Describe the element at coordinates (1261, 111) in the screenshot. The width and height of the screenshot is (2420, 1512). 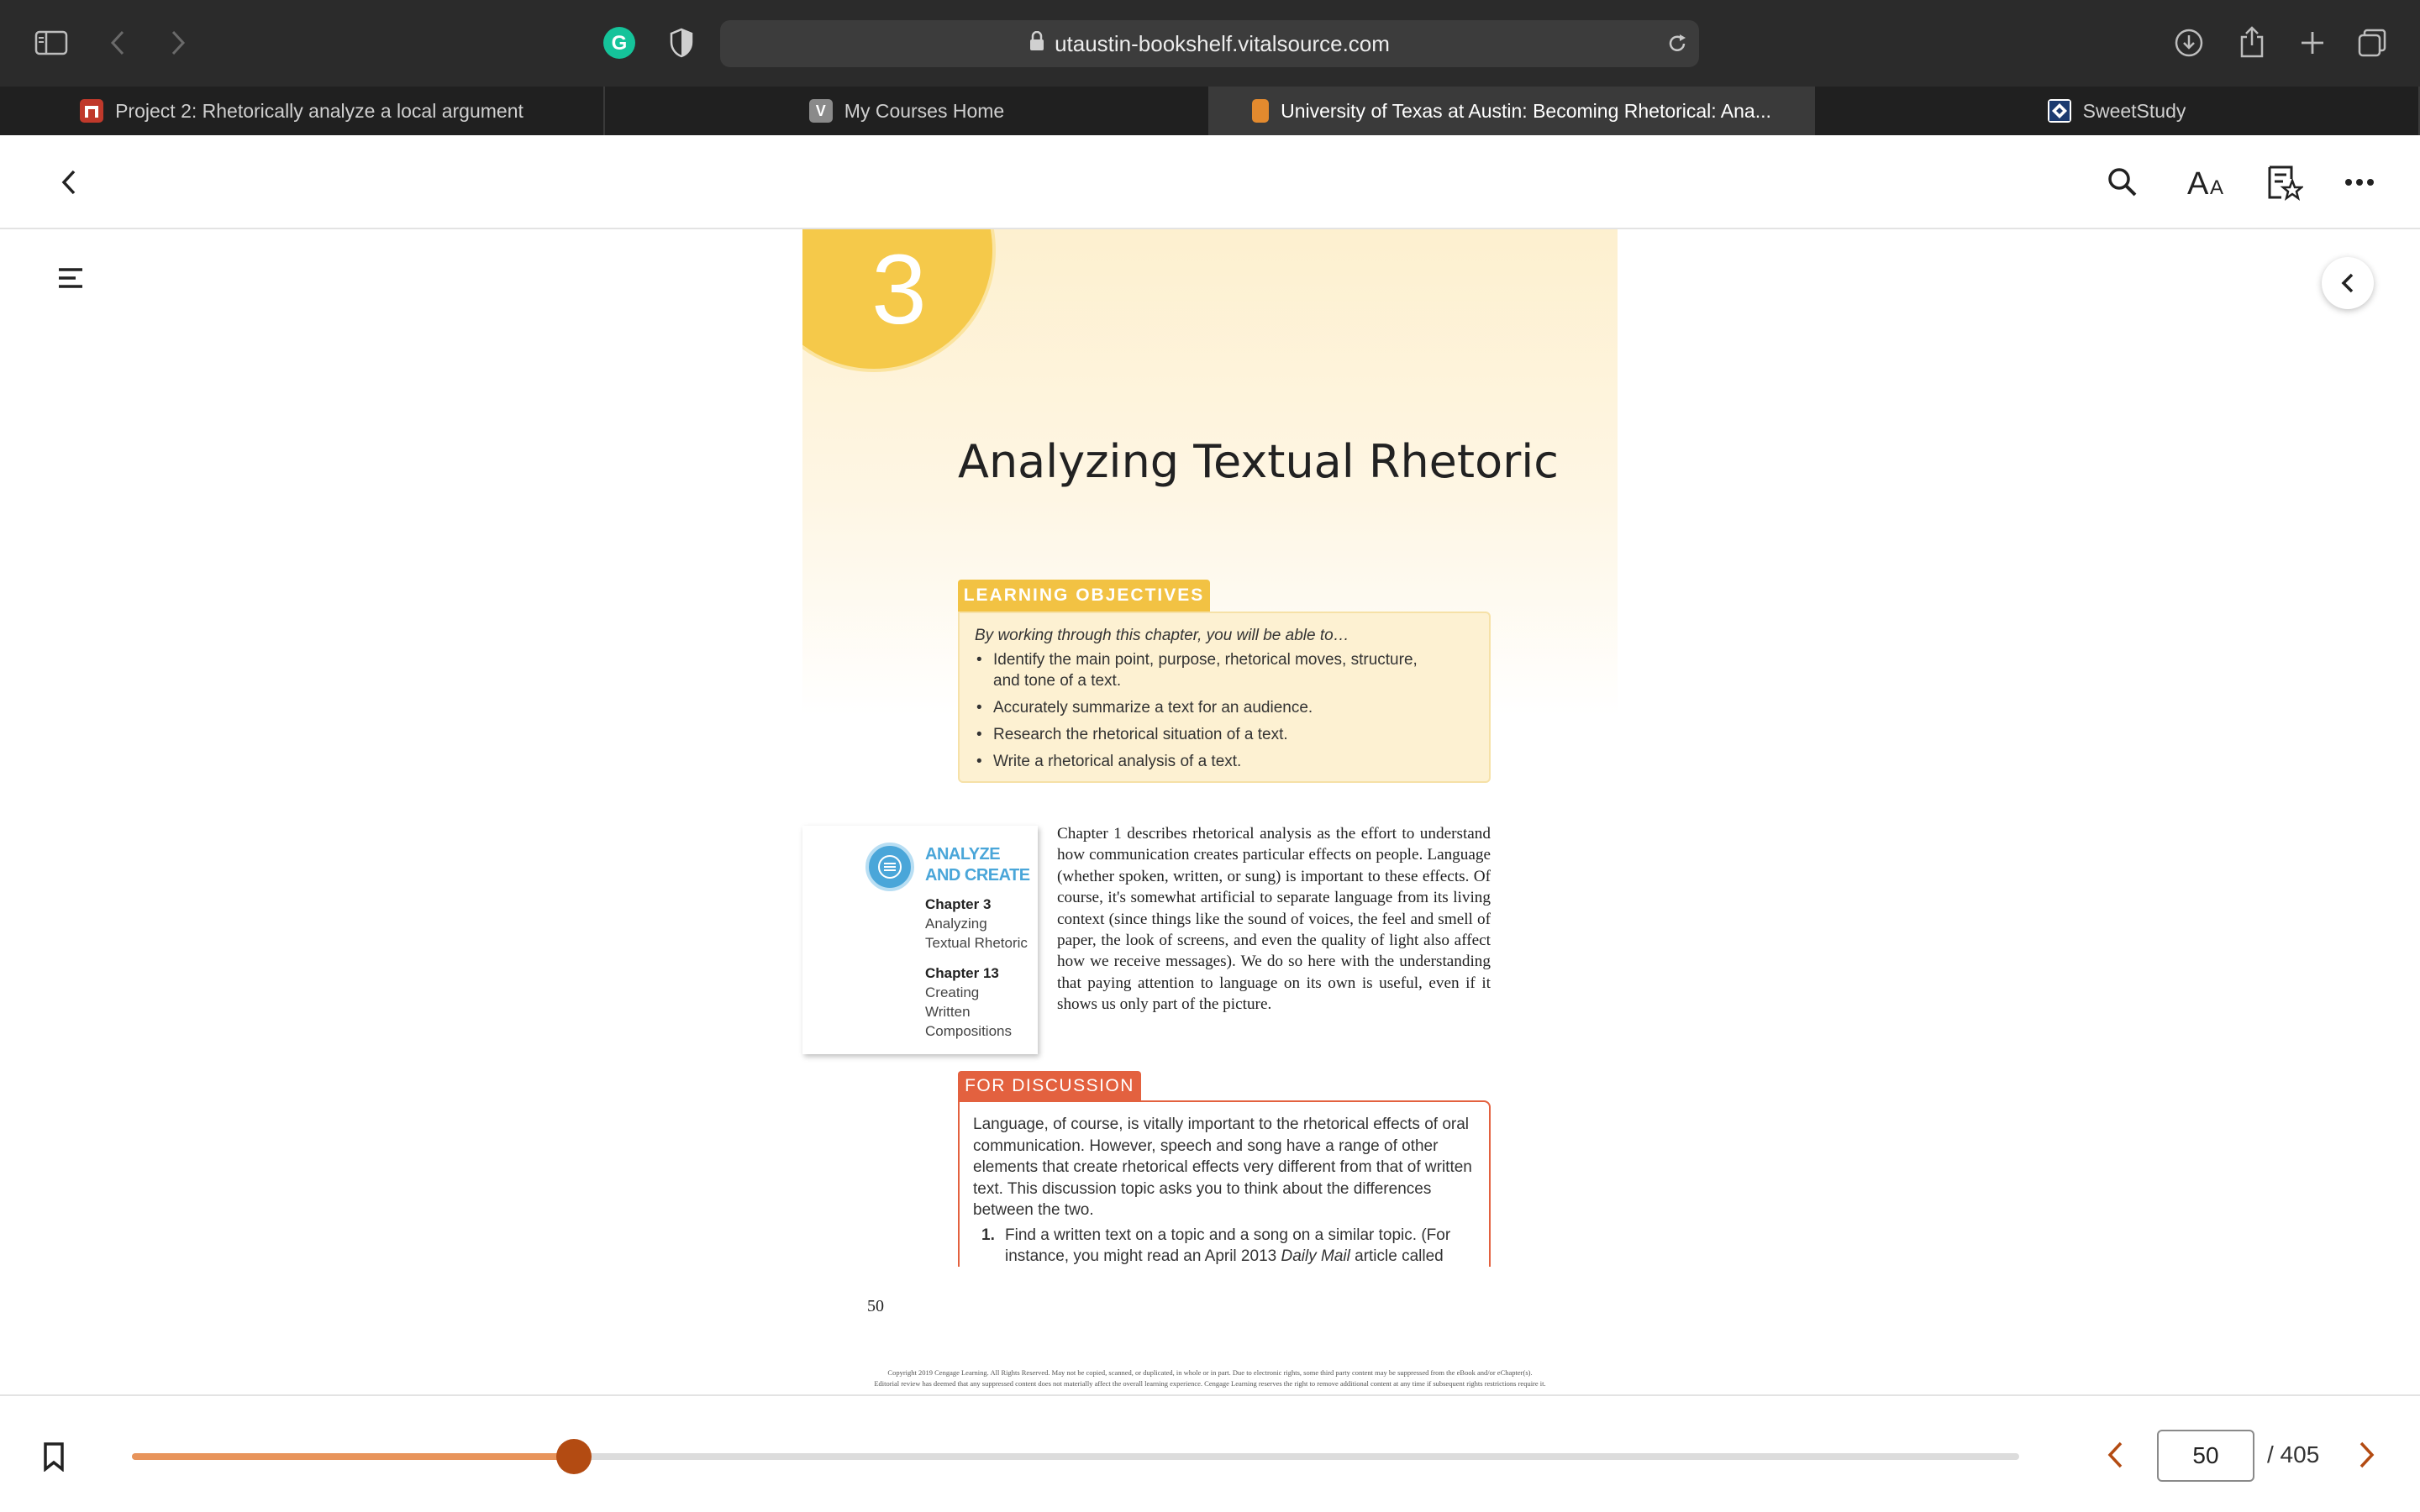
I see `book-favicon-icon` at that location.